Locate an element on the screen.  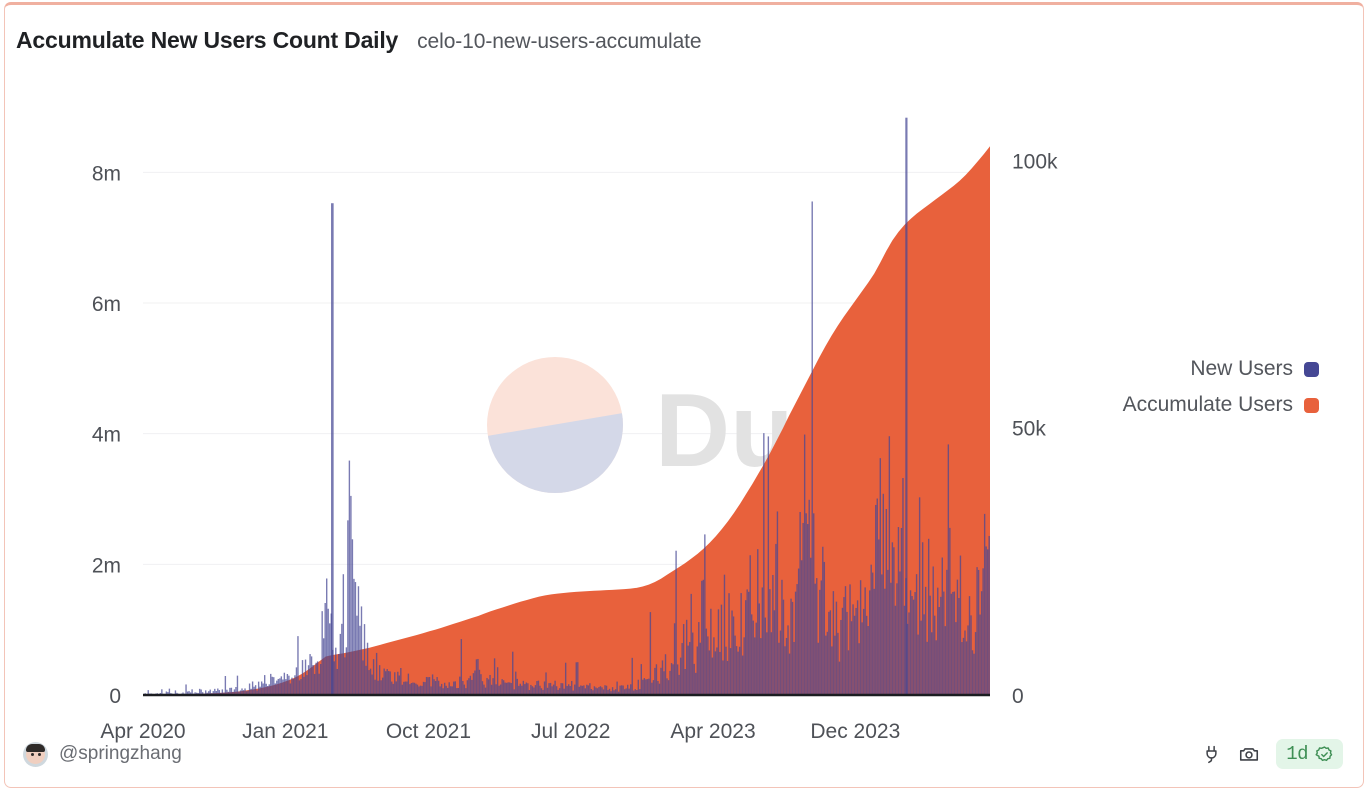
legend-item-accumulate-users: Accumulate Users is located at coordinates (1221, 405).